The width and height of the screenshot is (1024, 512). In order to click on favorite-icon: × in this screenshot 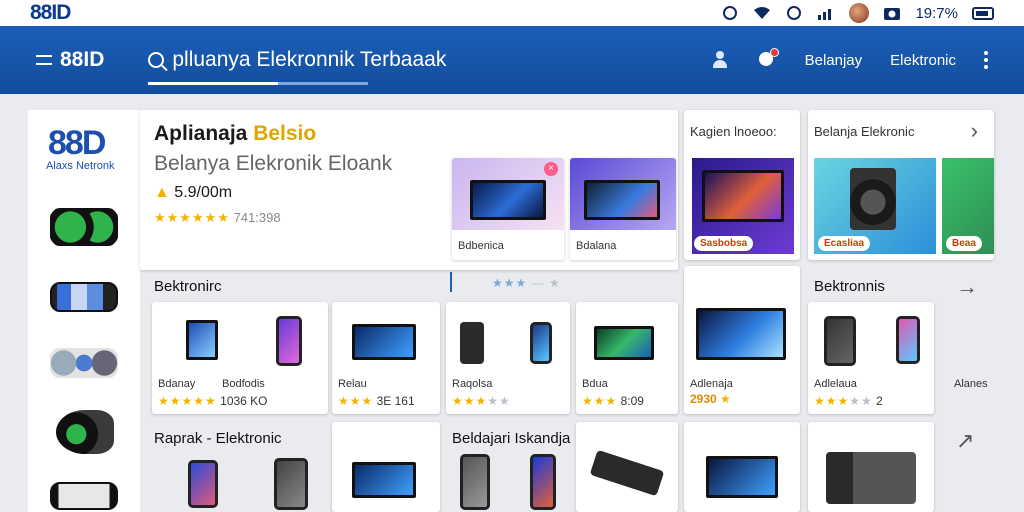, I will do `click(551, 169)`.